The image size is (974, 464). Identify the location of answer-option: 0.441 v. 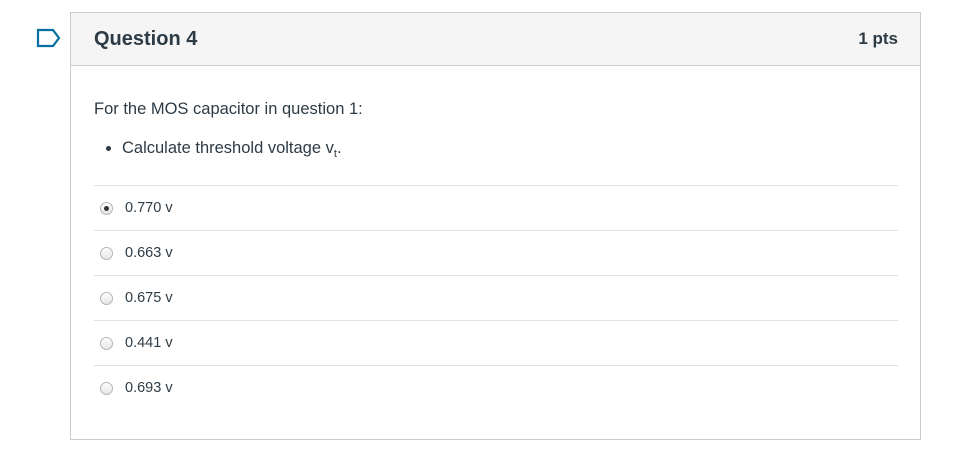
(496, 342).